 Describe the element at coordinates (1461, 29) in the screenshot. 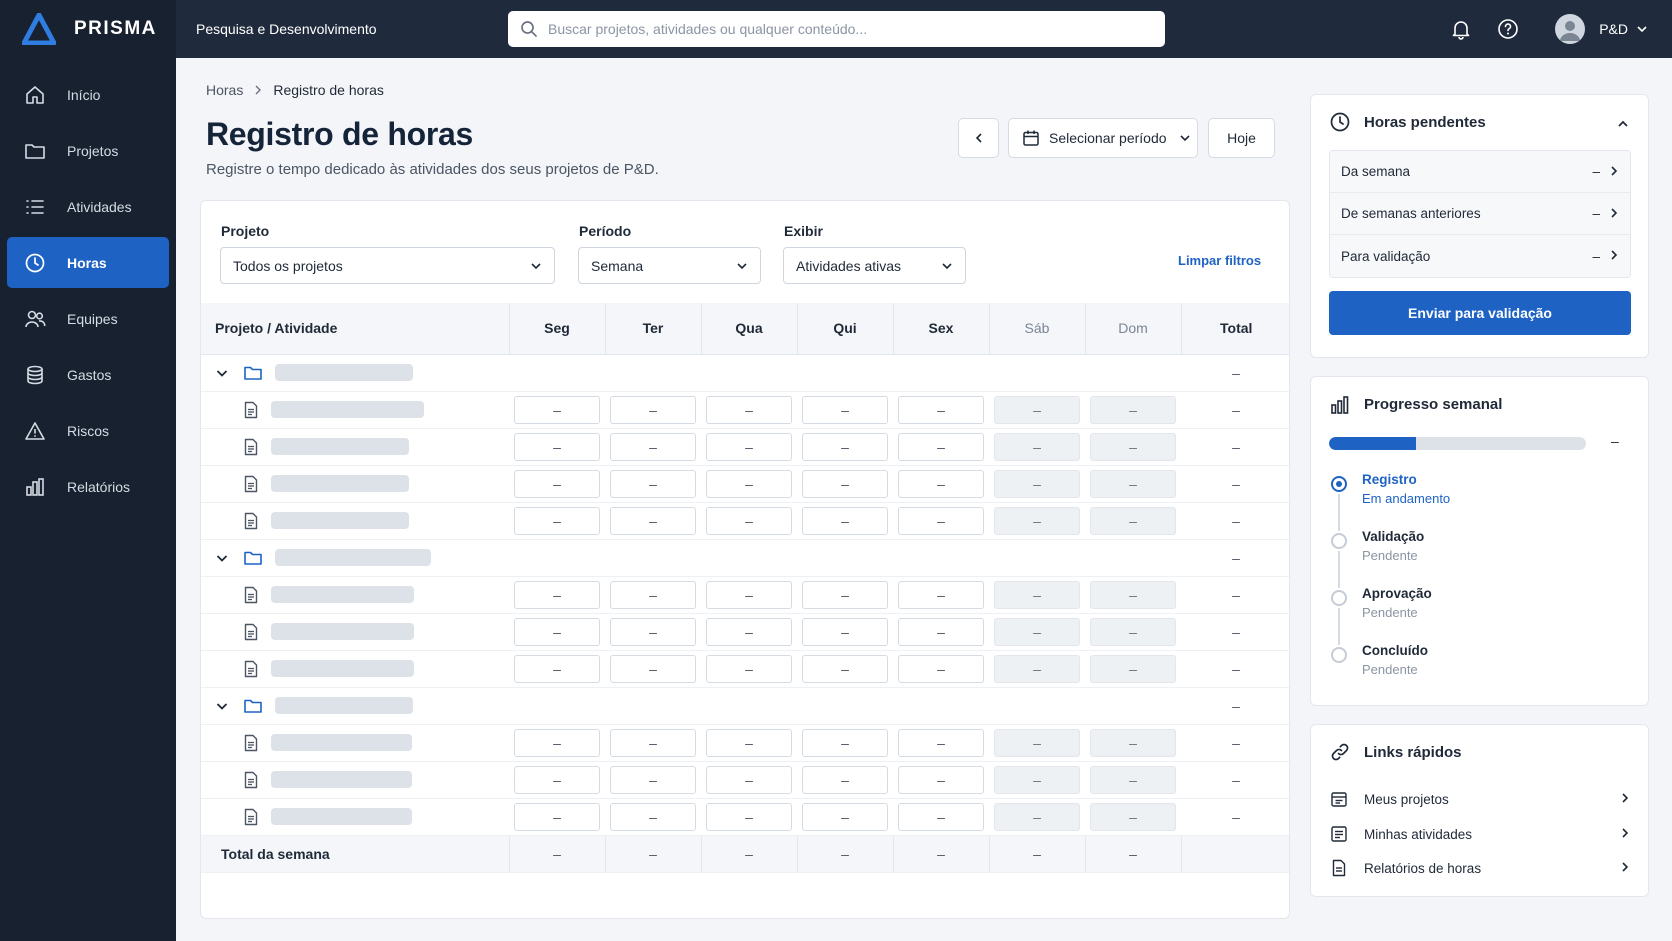

I see `bell-icon` at that location.